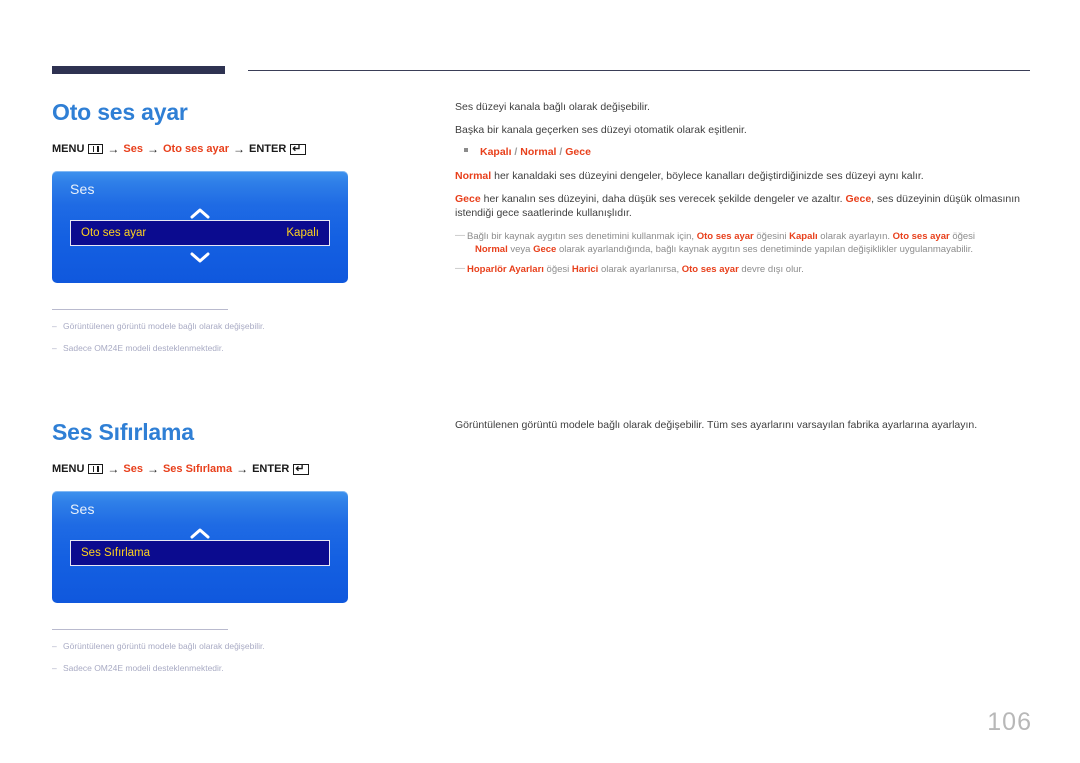 The image size is (1080, 763). What do you see at coordinates (468, 199) in the screenshot?
I see `term-gece: Gece` at bounding box center [468, 199].